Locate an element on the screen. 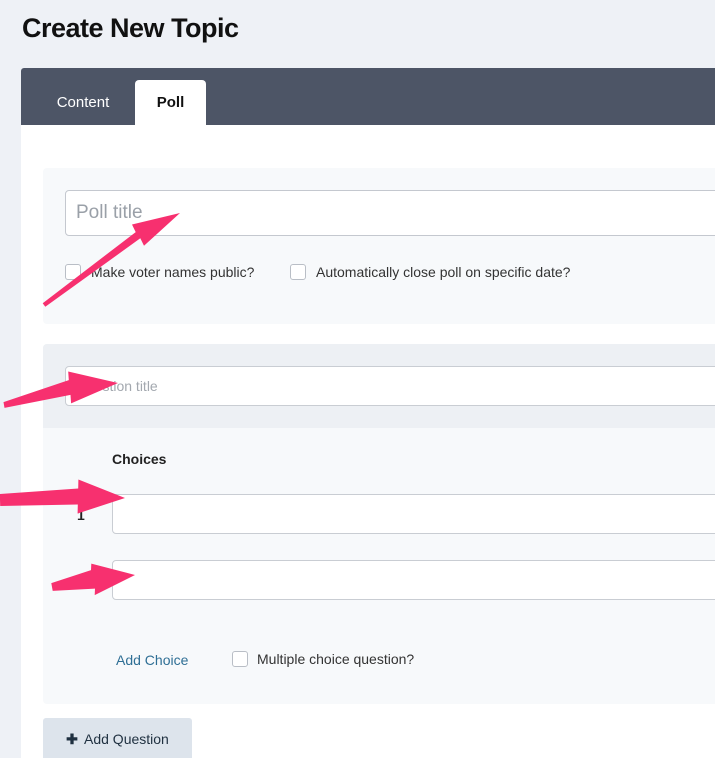 The image size is (715, 758). question-header is located at coordinates (379, 386).